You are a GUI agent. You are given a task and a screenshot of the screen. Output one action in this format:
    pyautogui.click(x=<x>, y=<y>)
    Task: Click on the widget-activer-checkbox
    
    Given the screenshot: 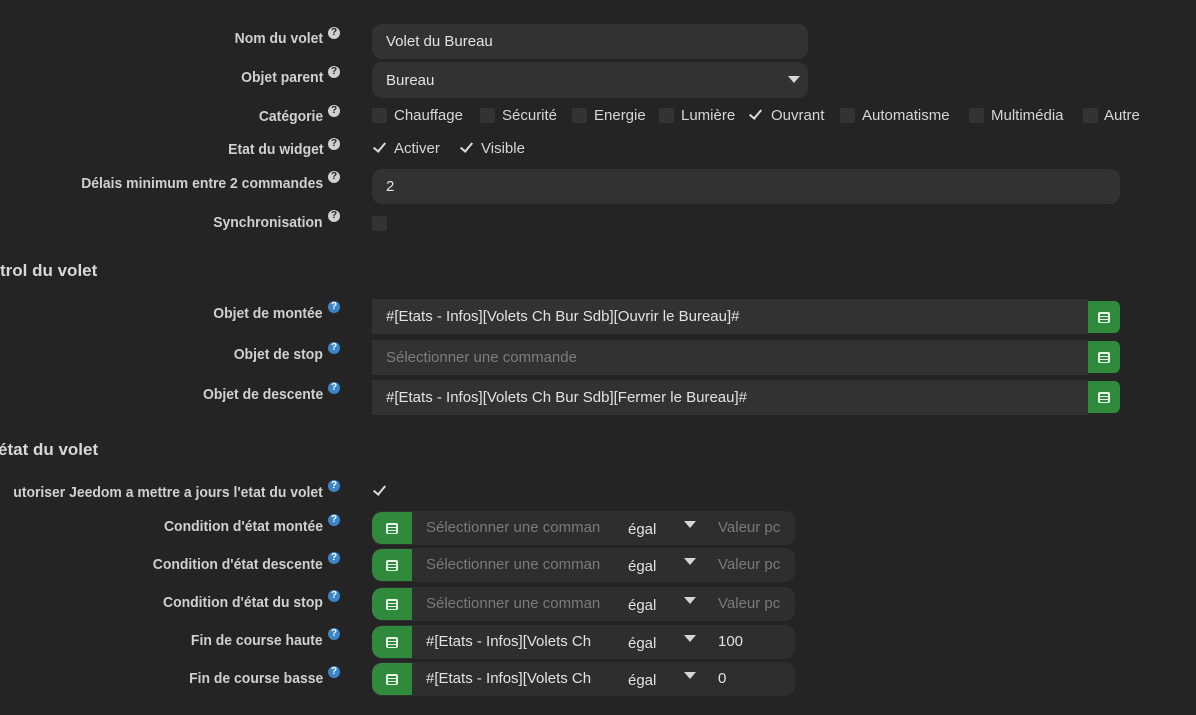 What is the action you would take?
    pyautogui.click(x=380, y=147)
    